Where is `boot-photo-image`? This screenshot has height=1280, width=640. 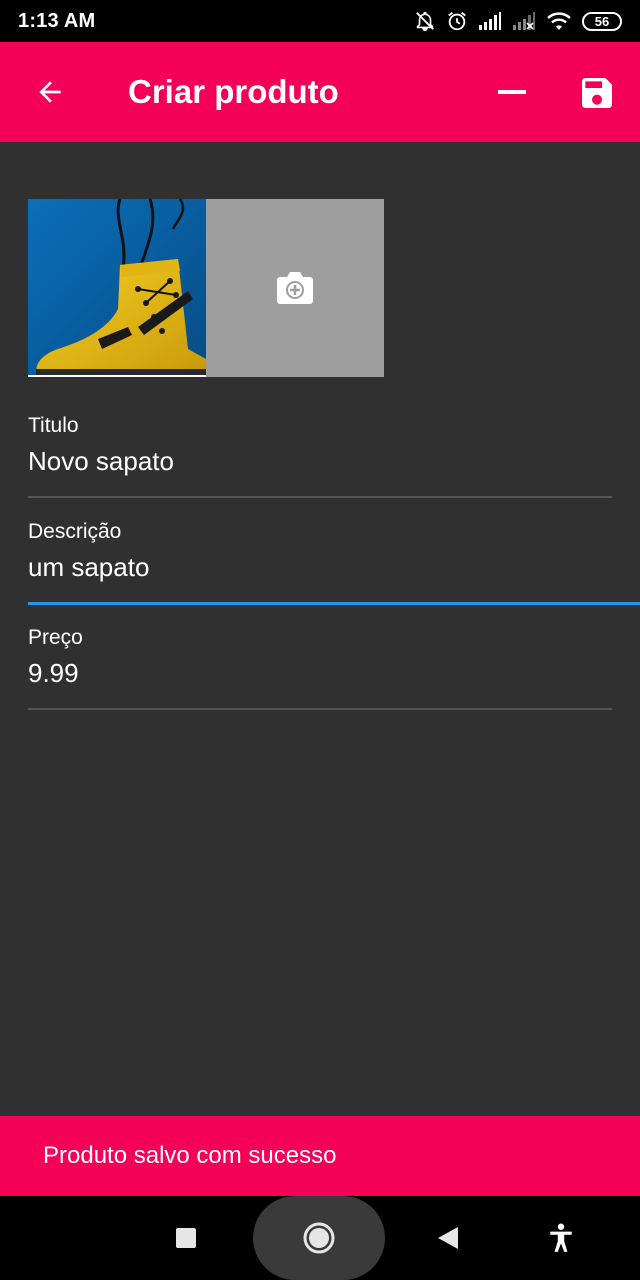 boot-photo-image is located at coordinates (117, 288).